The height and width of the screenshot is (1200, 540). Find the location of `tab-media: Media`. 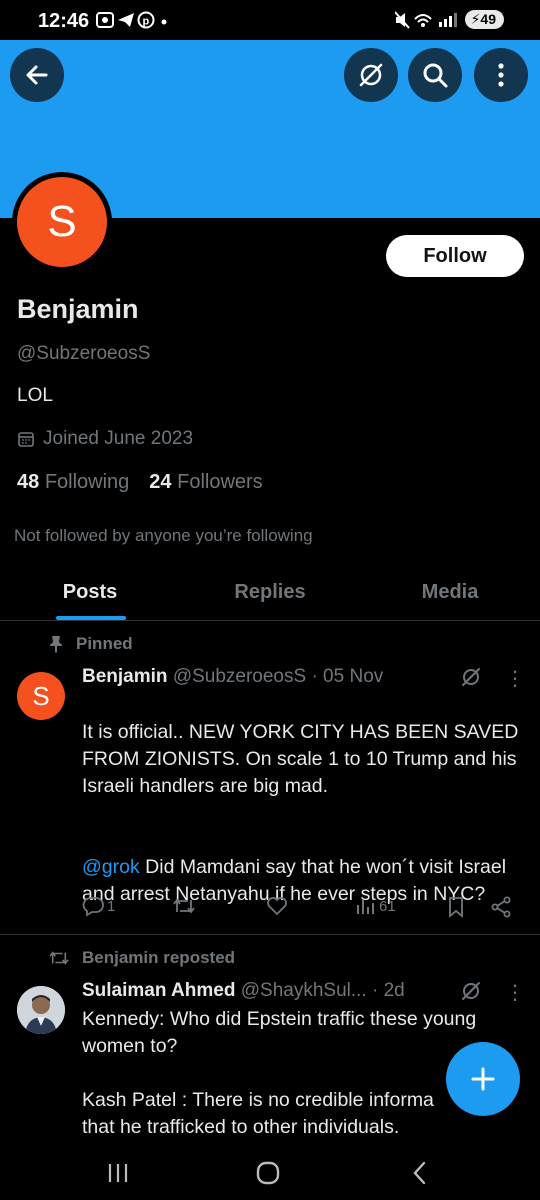

tab-media: Media is located at coordinates (450, 592).